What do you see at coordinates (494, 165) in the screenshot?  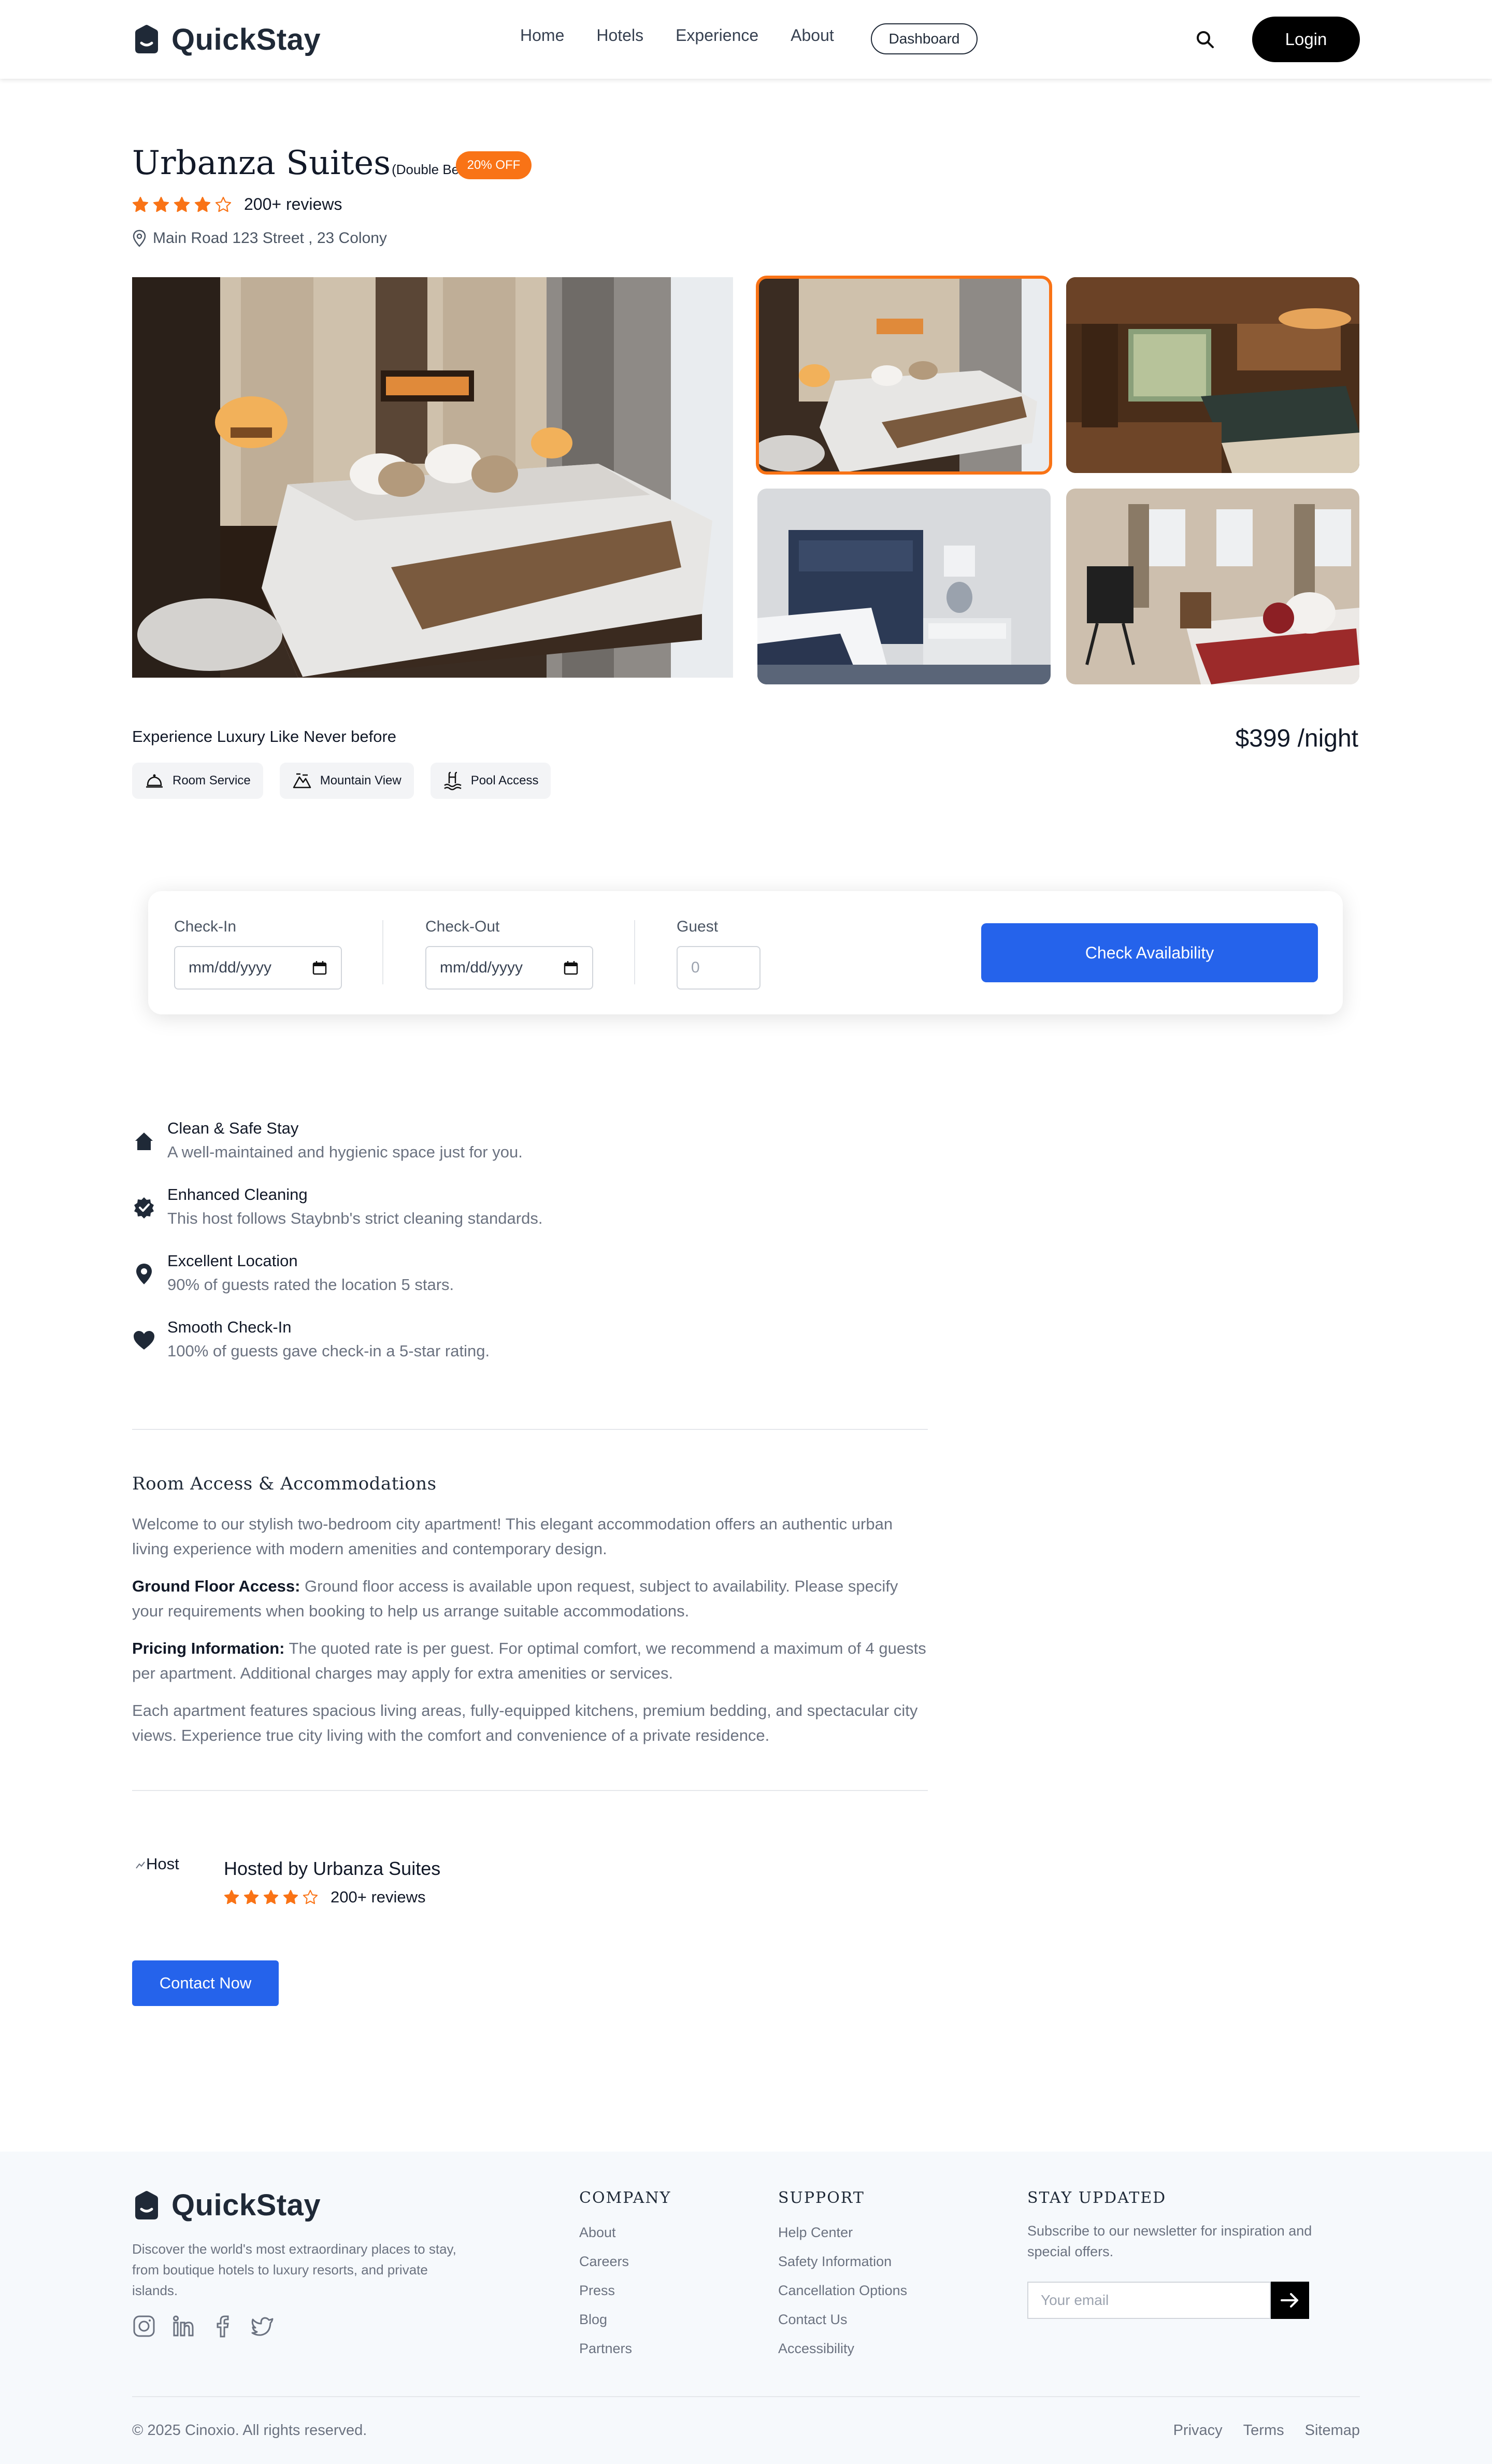 I see `discount-badge: 20% OFF` at bounding box center [494, 165].